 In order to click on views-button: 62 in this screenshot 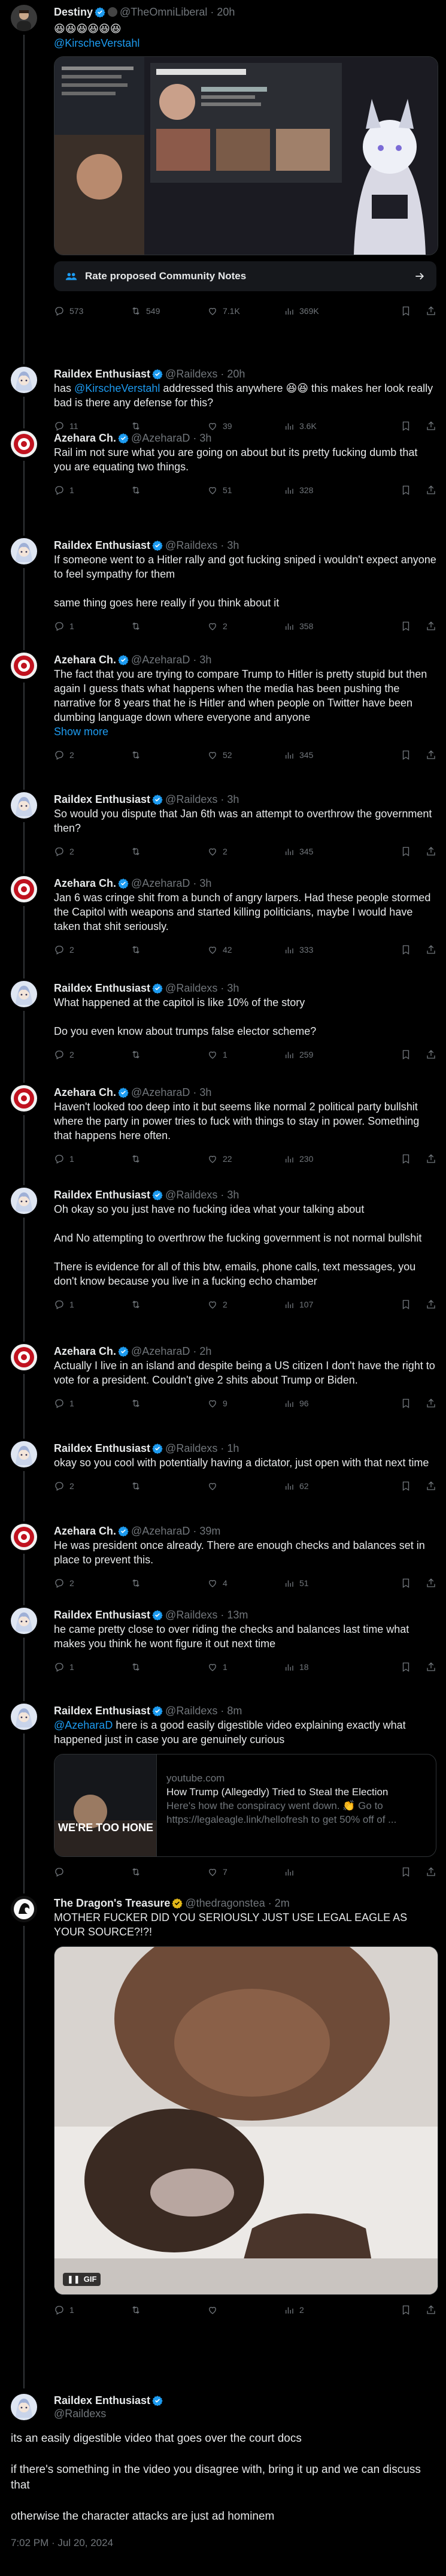, I will do `click(322, 1486)`.